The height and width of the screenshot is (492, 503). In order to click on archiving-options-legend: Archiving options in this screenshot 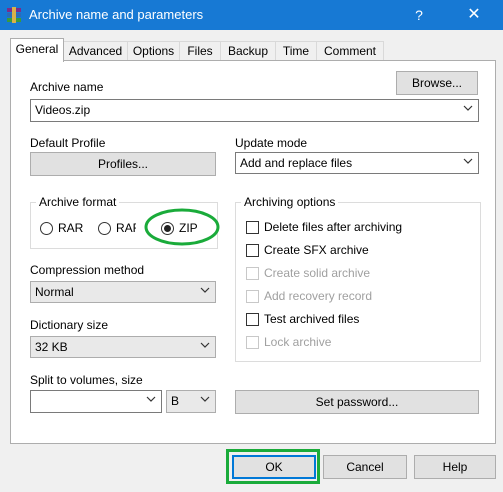, I will do `click(290, 202)`.